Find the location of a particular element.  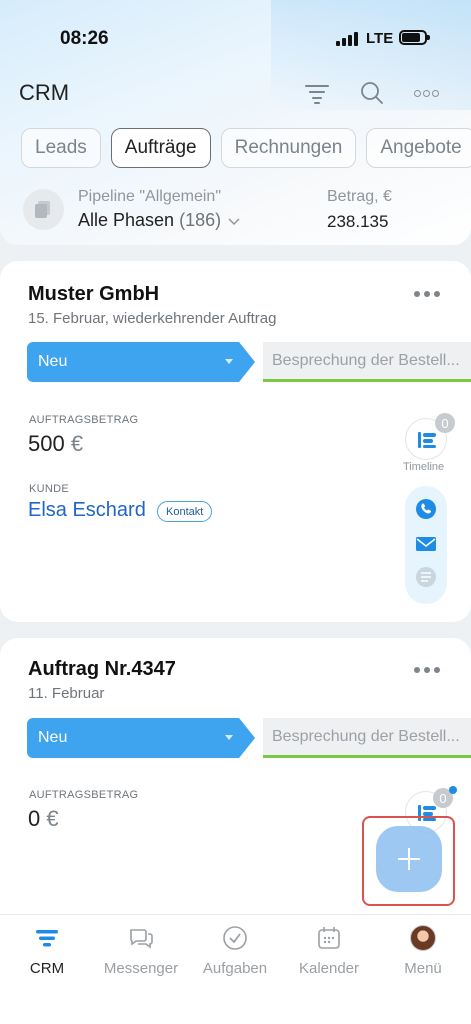

deal-subtitle: 11. Februar is located at coordinates (66, 693).